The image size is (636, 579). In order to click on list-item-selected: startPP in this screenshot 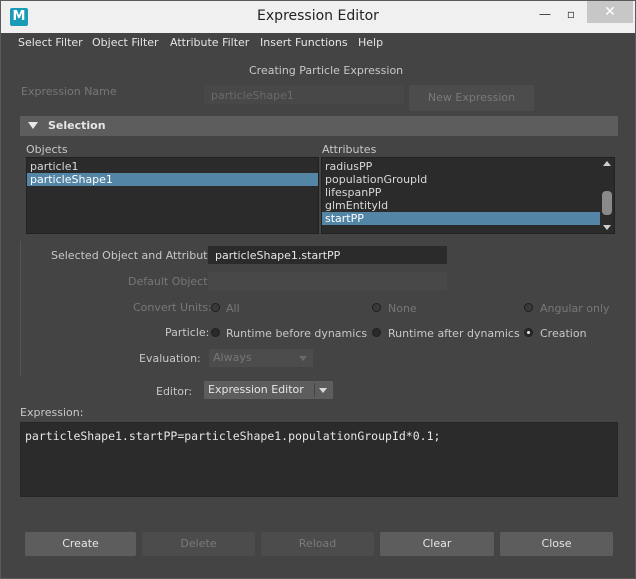, I will do `click(461, 218)`.